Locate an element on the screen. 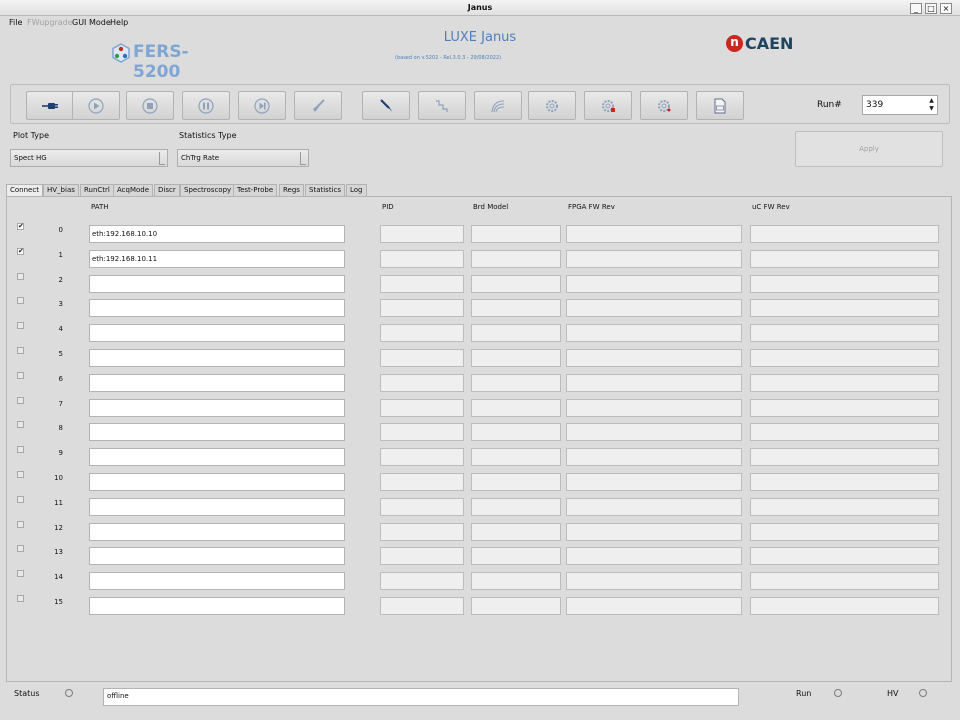 The height and width of the screenshot is (720, 960). config-button is located at coordinates (552, 105).